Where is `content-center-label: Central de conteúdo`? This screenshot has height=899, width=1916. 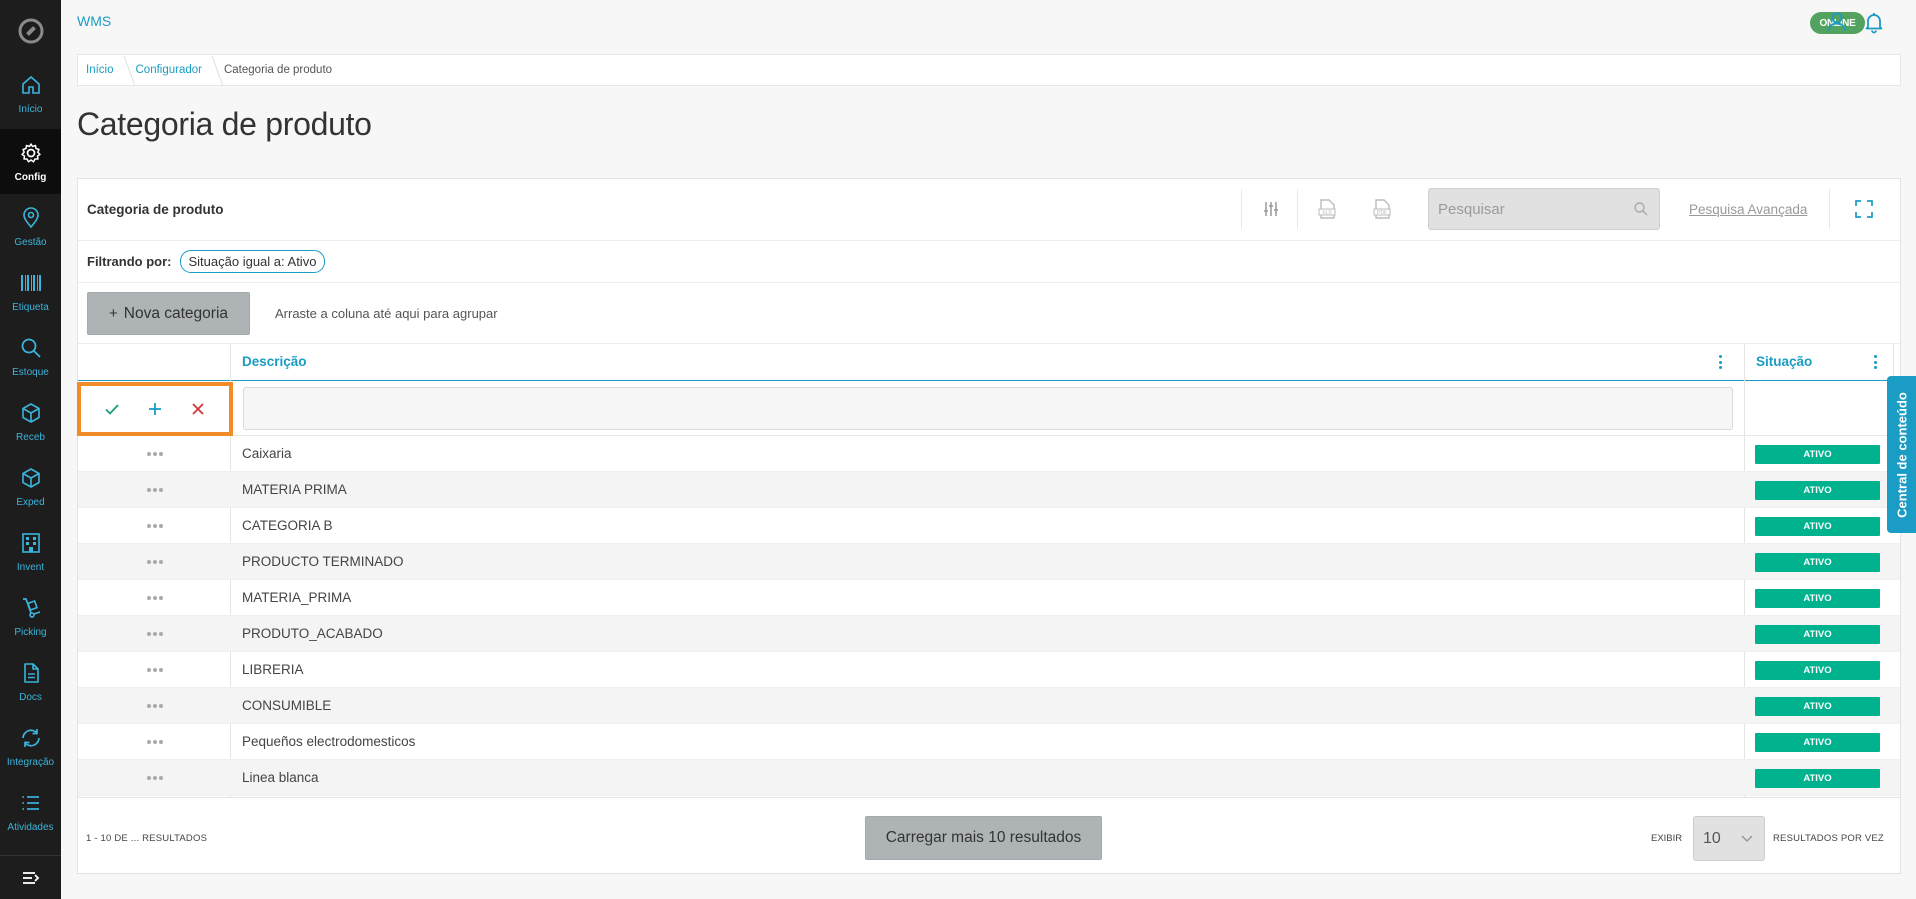
content-center-label: Central de conteúdo is located at coordinates (1901, 454).